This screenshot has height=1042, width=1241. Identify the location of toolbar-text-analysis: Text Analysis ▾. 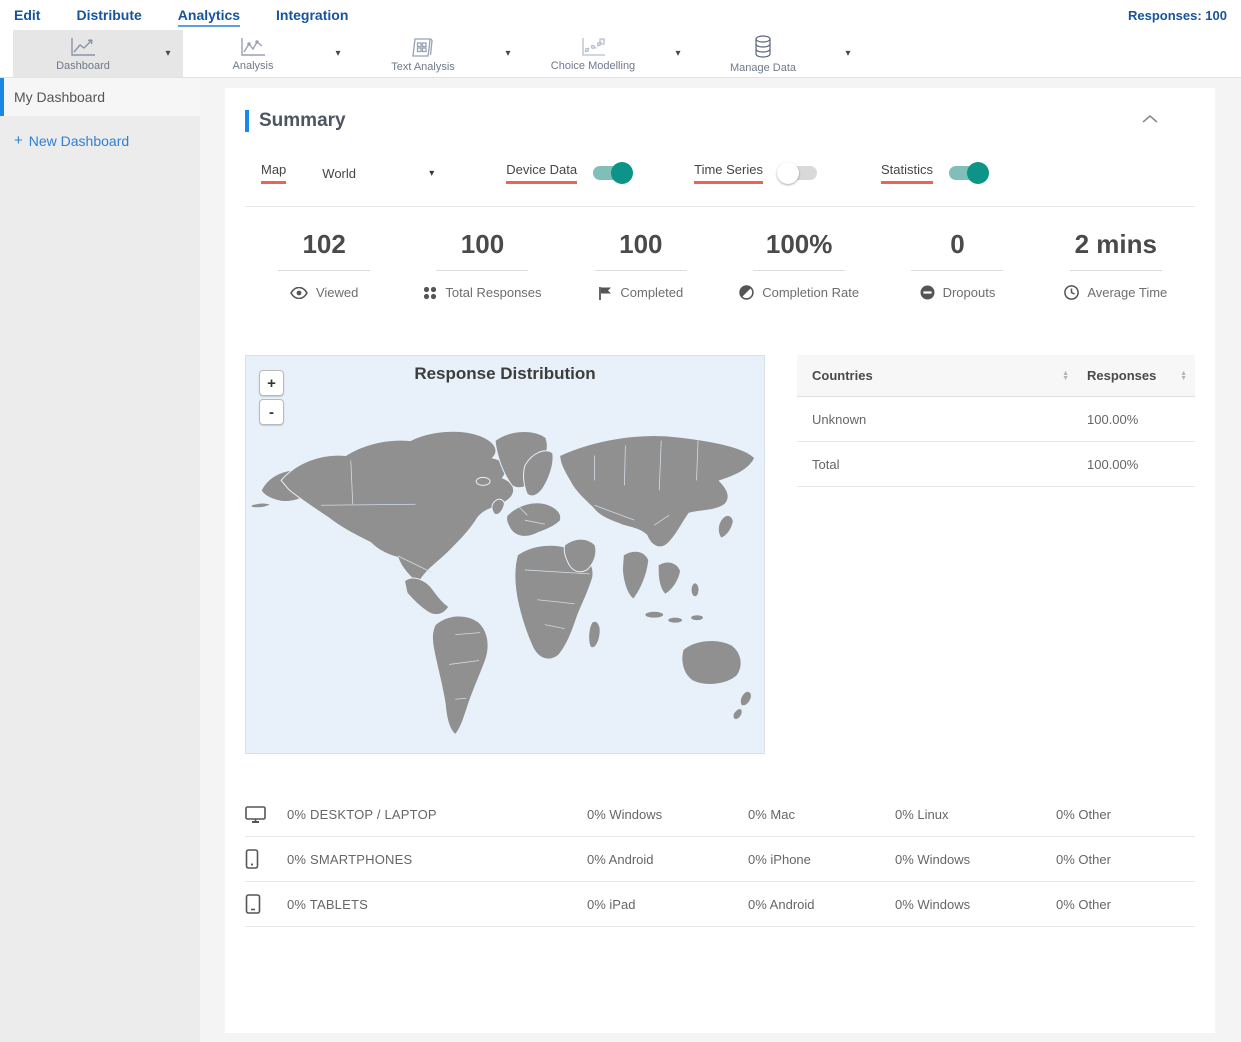
(438, 53).